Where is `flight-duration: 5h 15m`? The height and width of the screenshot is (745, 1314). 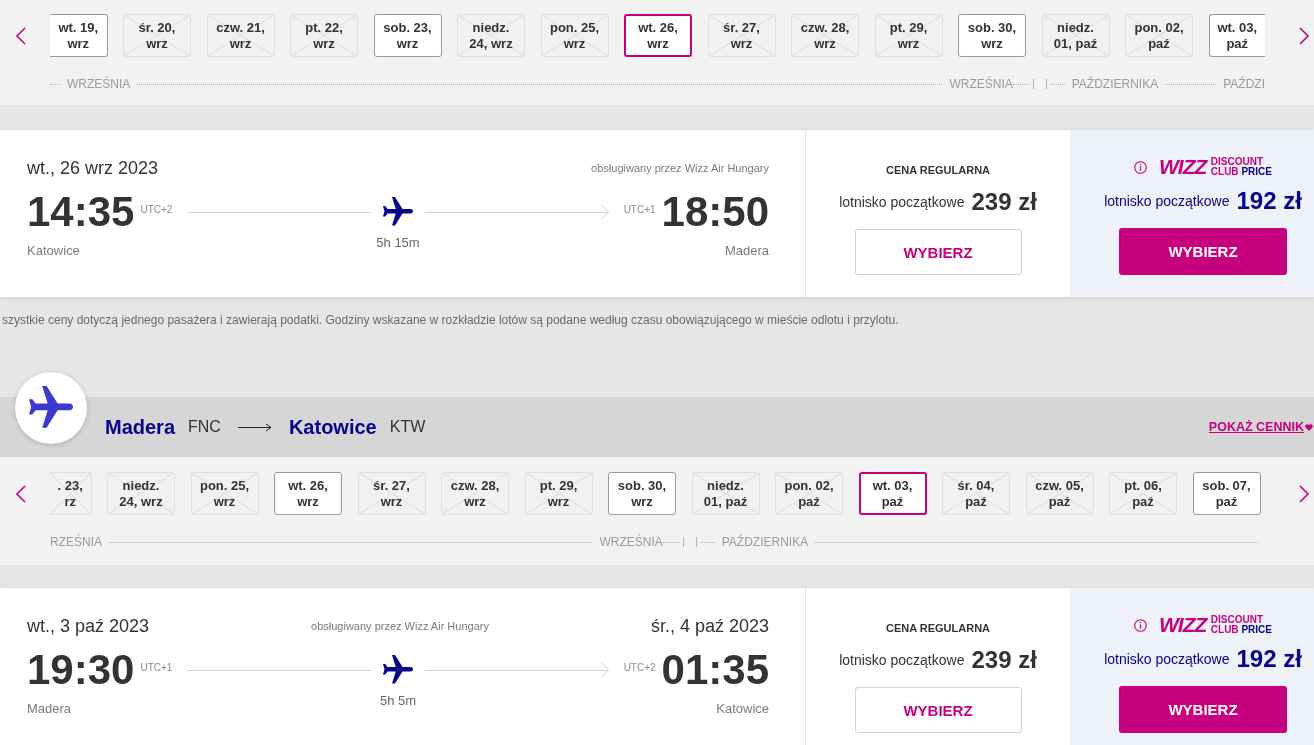
flight-duration: 5h 15m is located at coordinates (398, 243).